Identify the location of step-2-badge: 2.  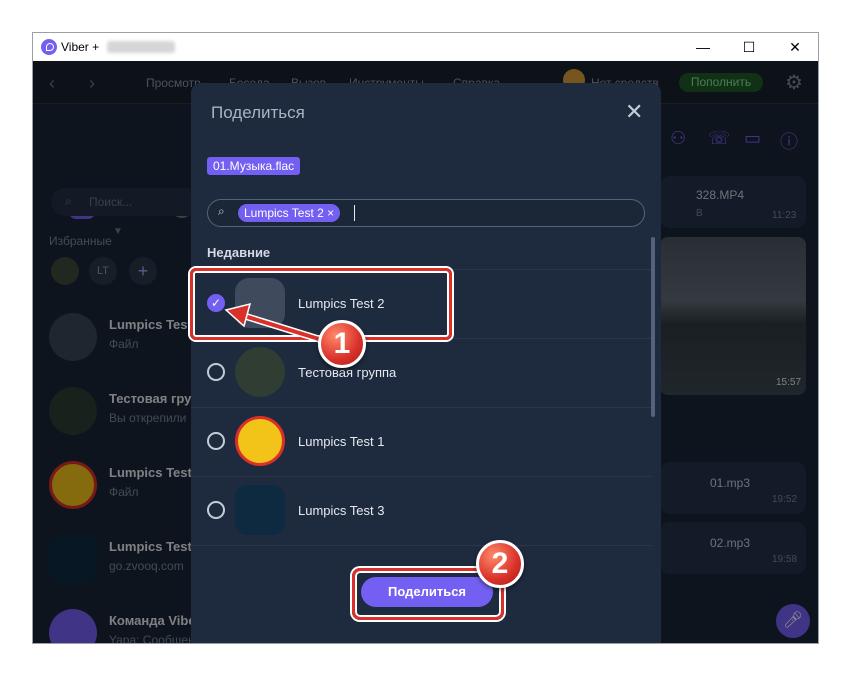
(500, 564).